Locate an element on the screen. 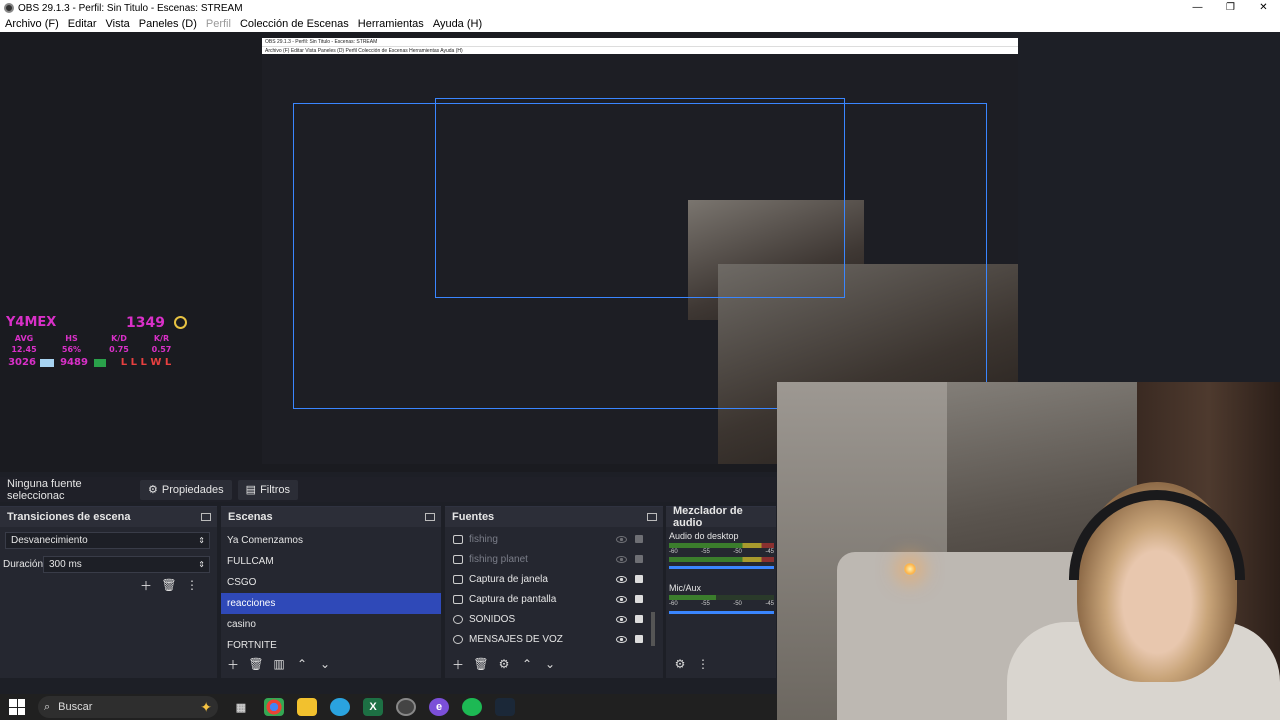  obs-taskbar-icon is located at coordinates (406, 707).